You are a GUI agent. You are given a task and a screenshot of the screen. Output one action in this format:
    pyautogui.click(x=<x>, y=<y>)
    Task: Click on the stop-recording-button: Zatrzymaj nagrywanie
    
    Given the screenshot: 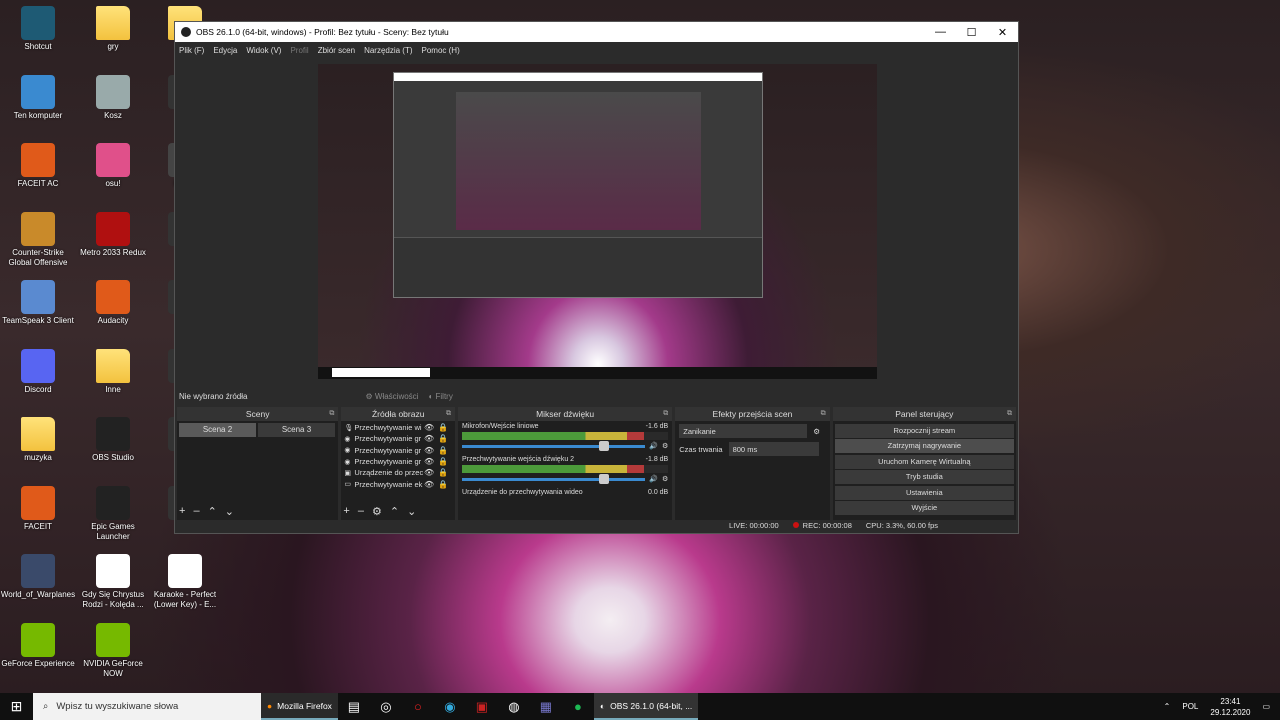 What is the action you would take?
    pyautogui.click(x=924, y=446)
    